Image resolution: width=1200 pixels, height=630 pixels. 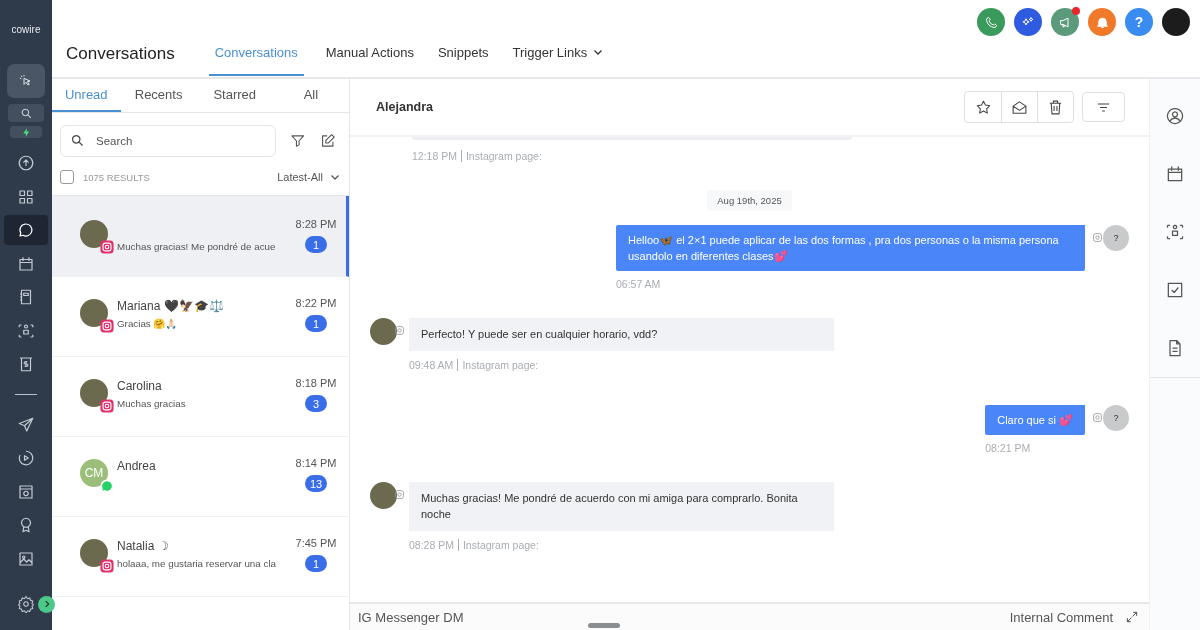 I want to click on message-time: 08:28 PM, so click(x=431, y=545).